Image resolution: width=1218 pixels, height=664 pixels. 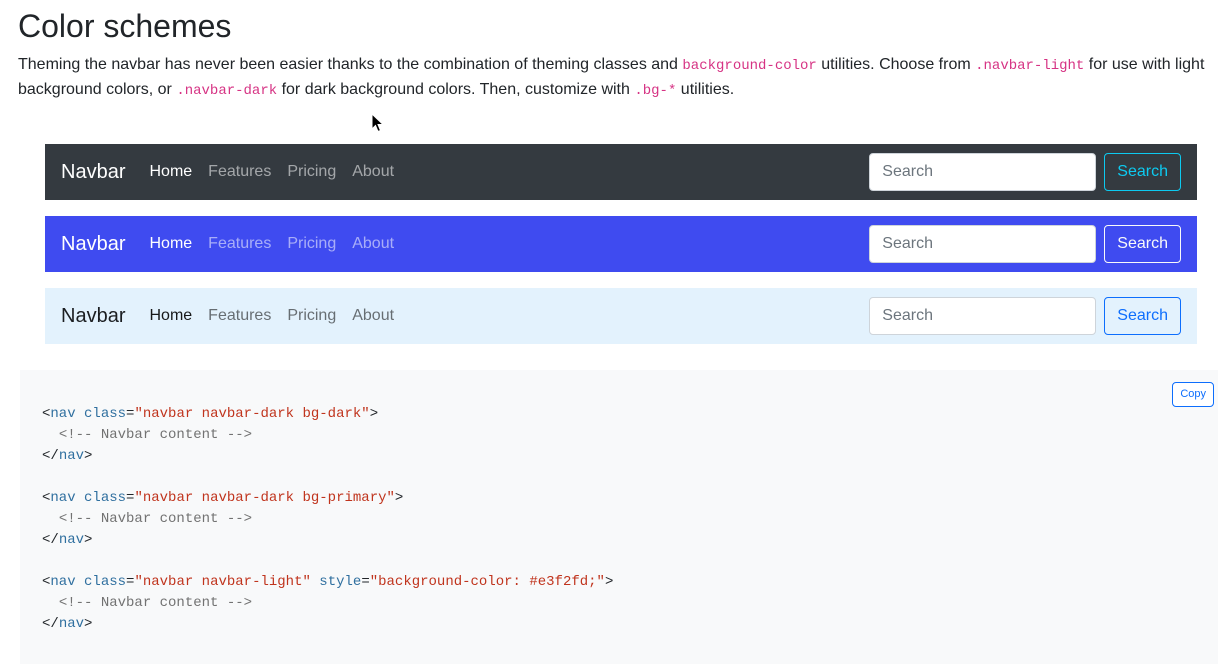 I want to click on intro-text-5: utilities., so click(x=705, y=89).